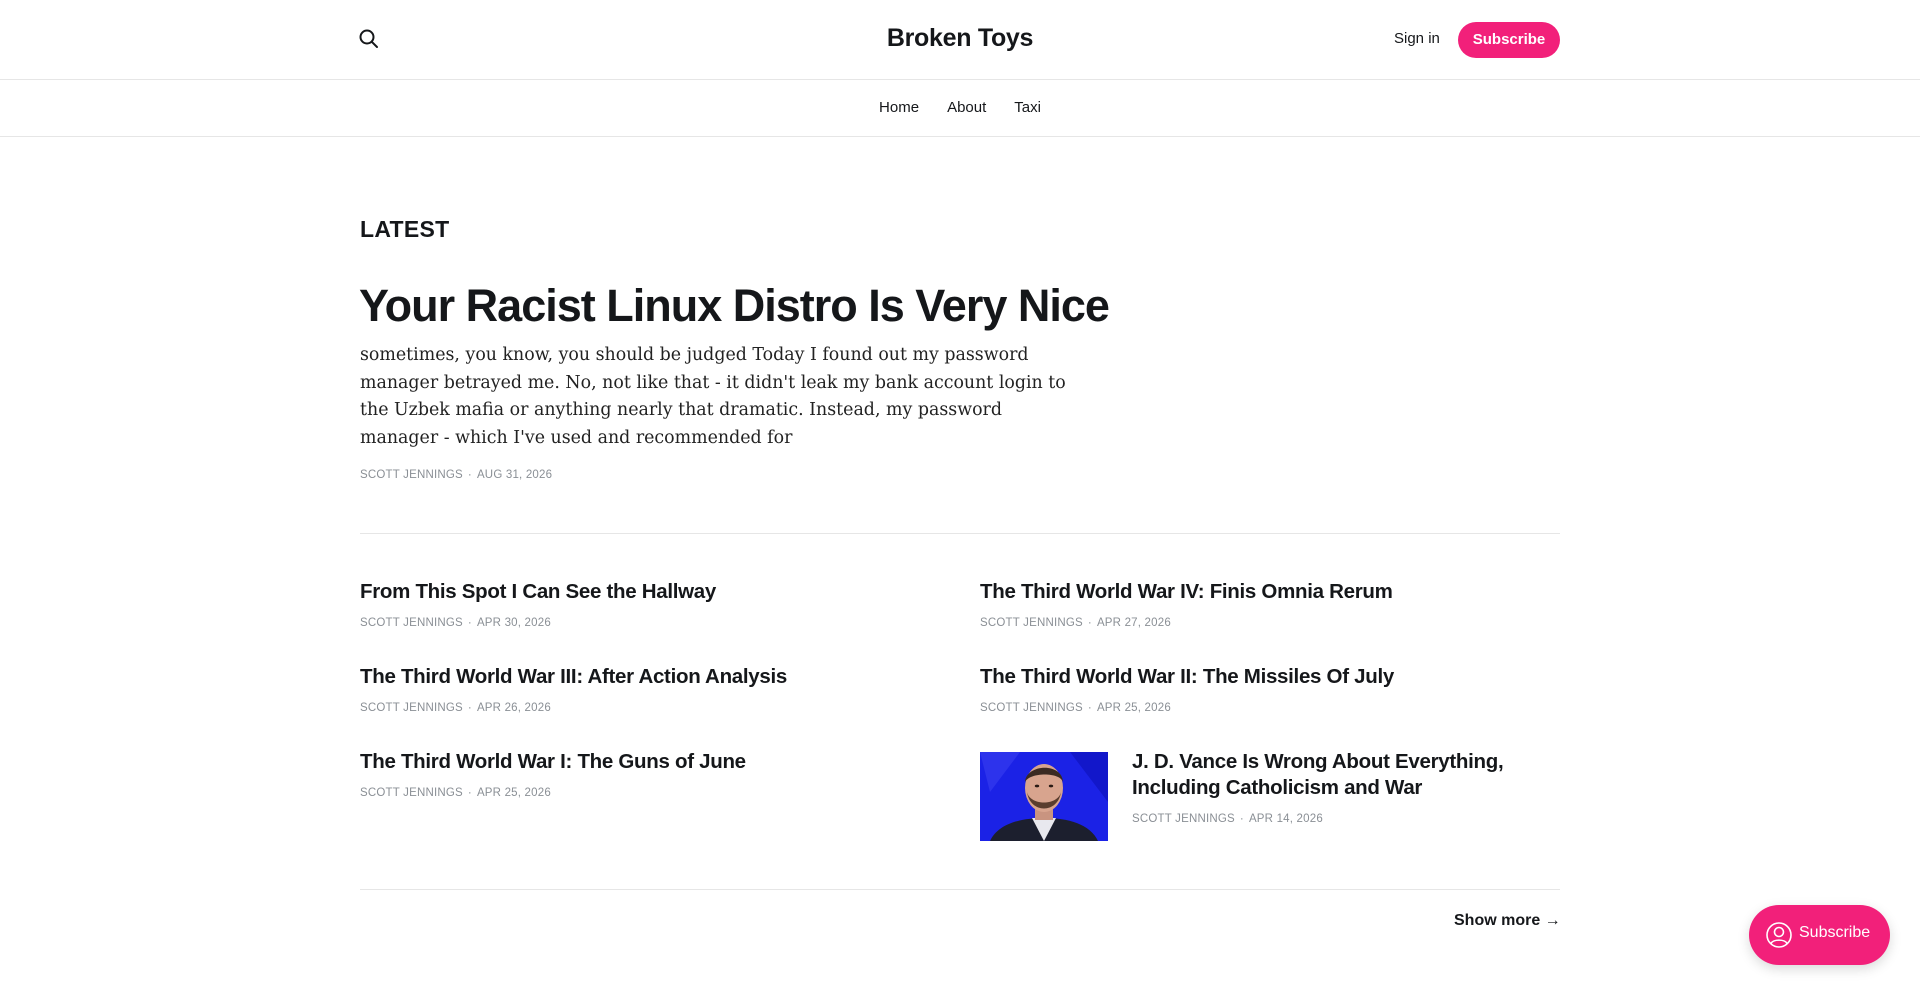 This screenshot has height=993, width=1920. What do you see at coordinates (734, 306) in the screenshot?
I see `featured-post-title: Your Racist Linux Distro Is Very Nice` at bounding box center [734, 306].